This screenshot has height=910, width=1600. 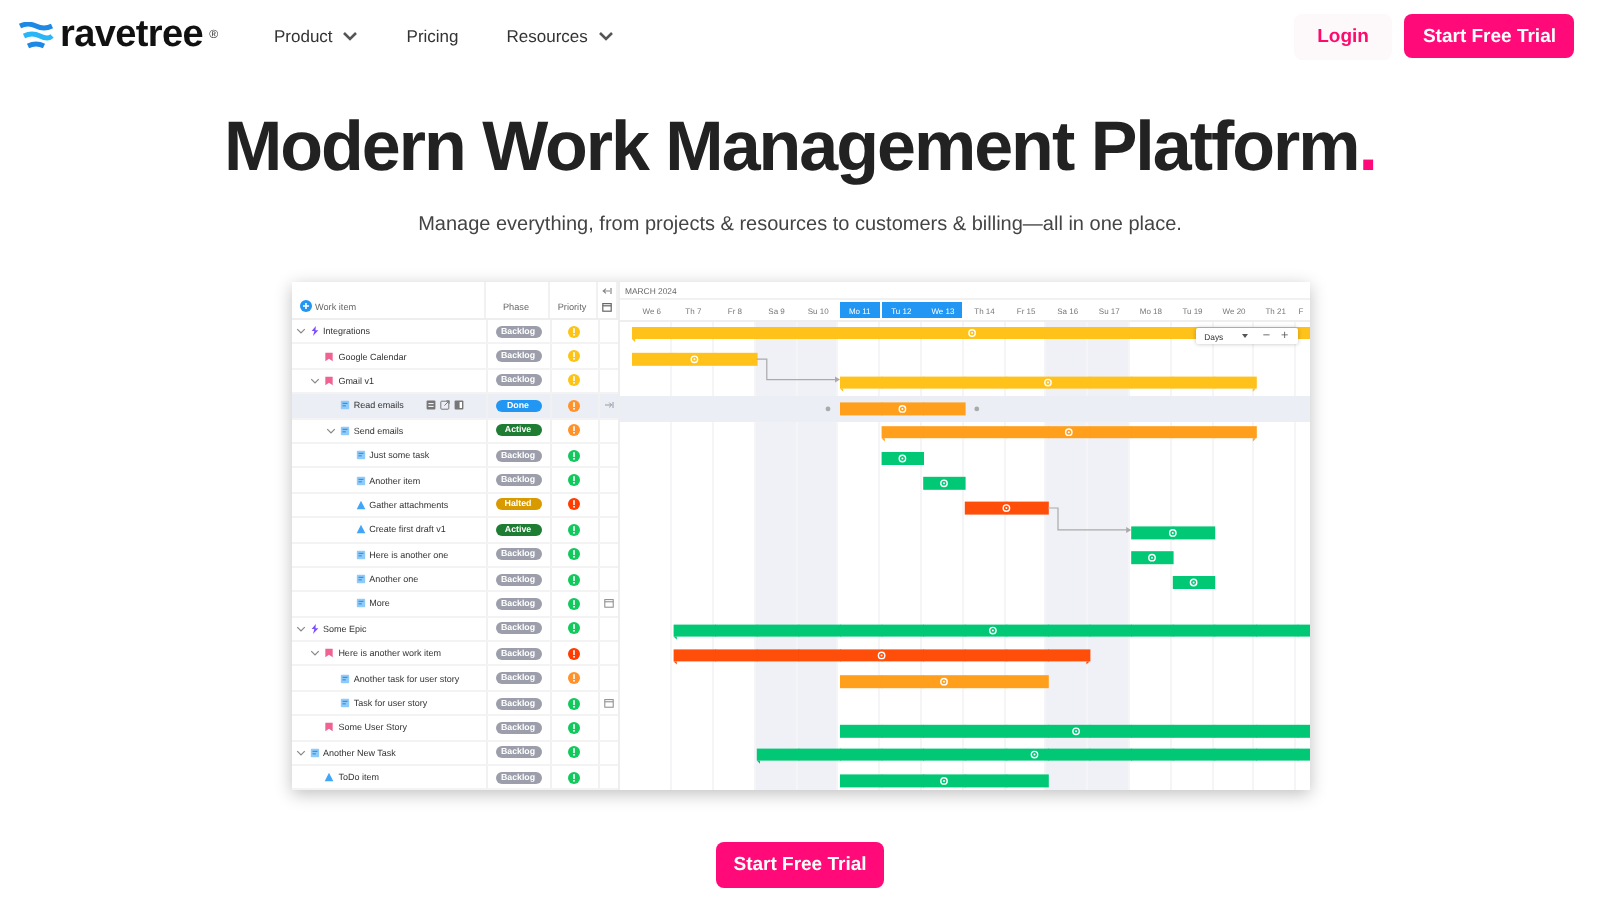 What do you see at coordinates (608, 405) in the screenshot?
I see `arrow-bar-icon` at bounding box center [608, 405].